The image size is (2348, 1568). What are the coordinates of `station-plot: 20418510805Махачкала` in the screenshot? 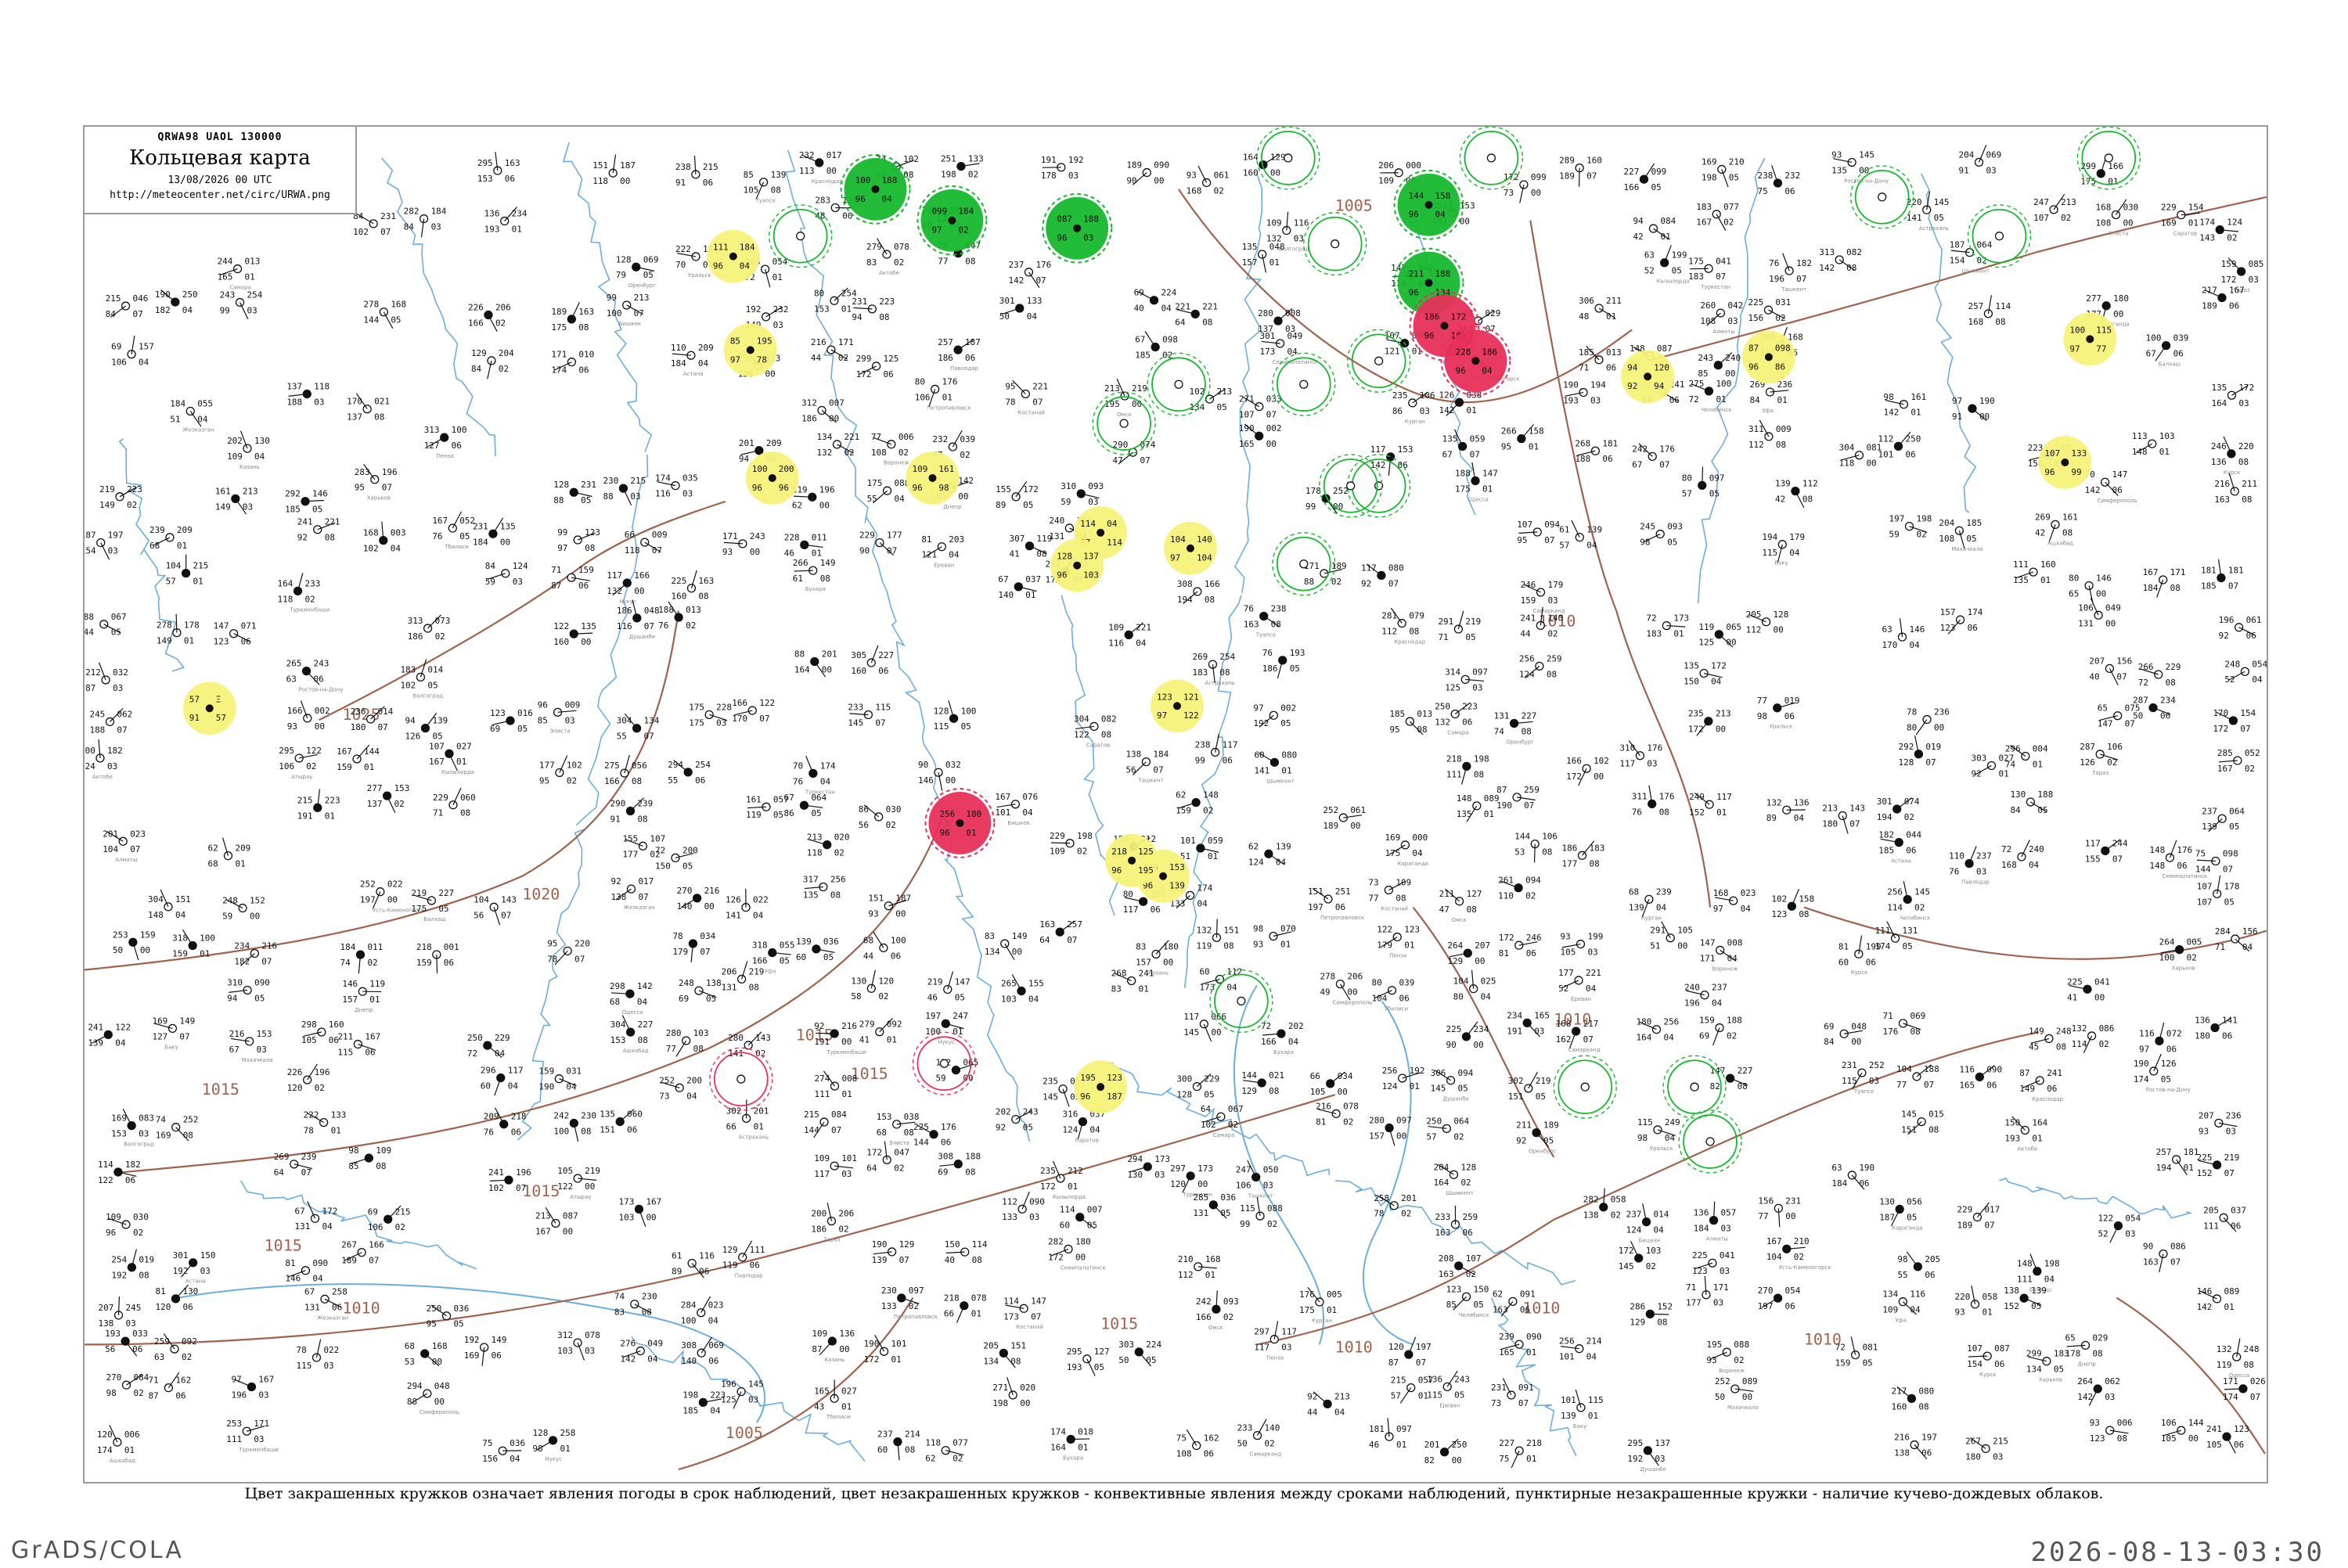 It's located at (1961, 535).